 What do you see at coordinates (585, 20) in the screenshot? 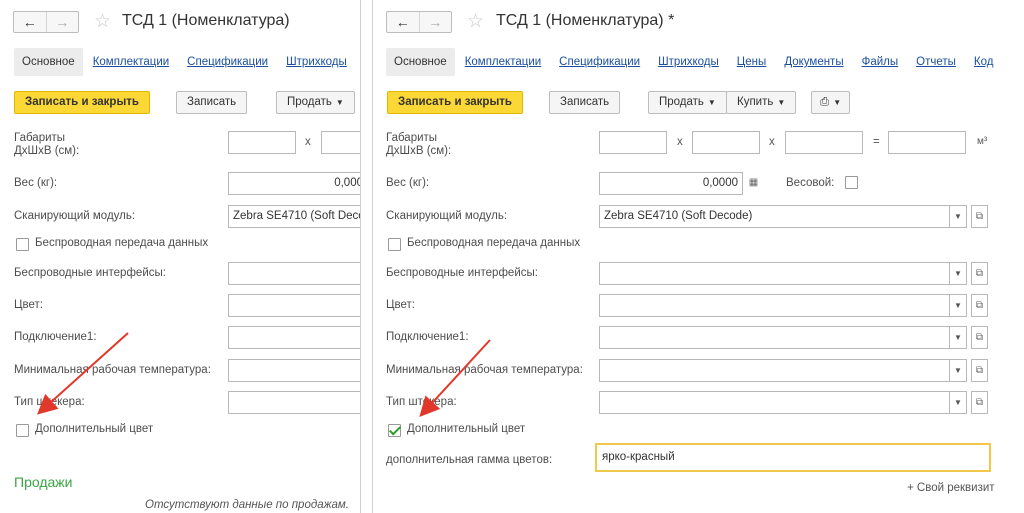
I see `page-title: ТСД 1 (Номенклатура) *` at bounding box center [585, 20].